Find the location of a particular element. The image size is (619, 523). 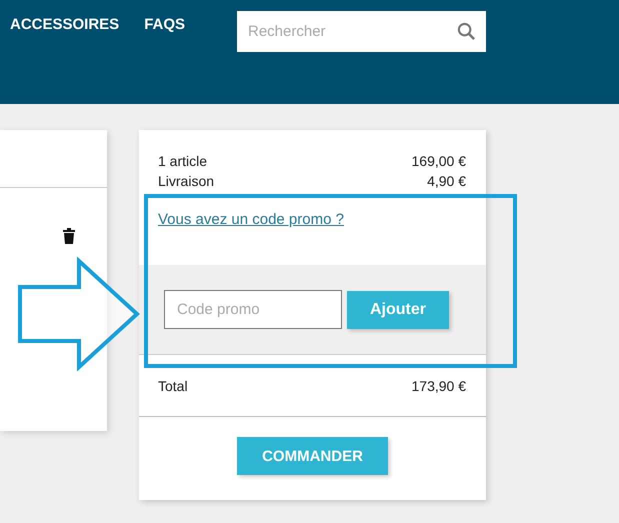

nav-link: FAQS is located at coordinates (165, 24).